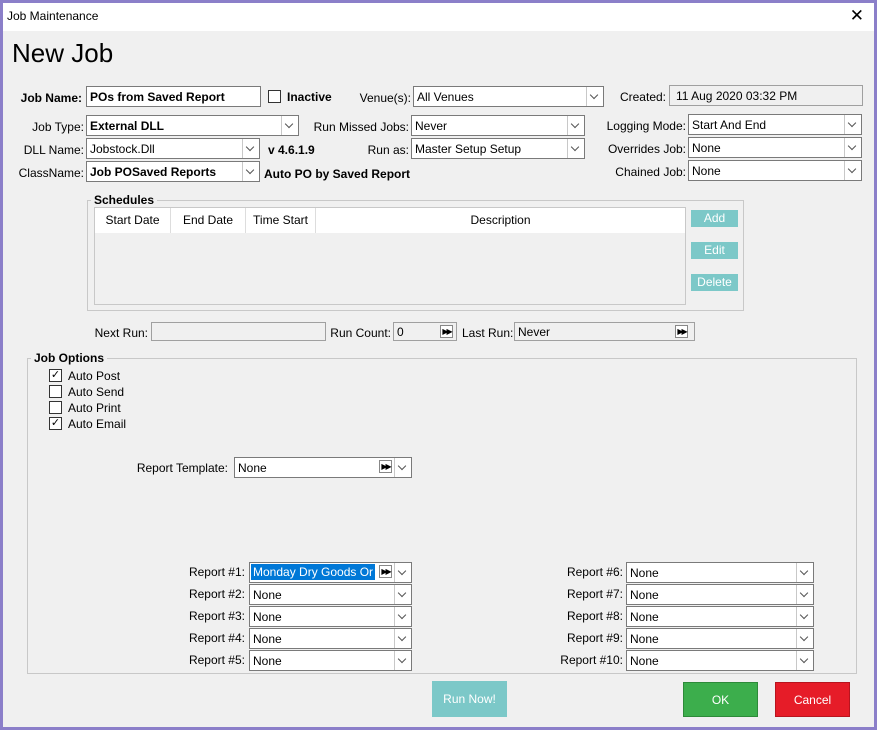  What do you see at coordinates (469, 699) in the screenshot?
I see `run-now-button: Run Now!` at bounding box center [469, 699].